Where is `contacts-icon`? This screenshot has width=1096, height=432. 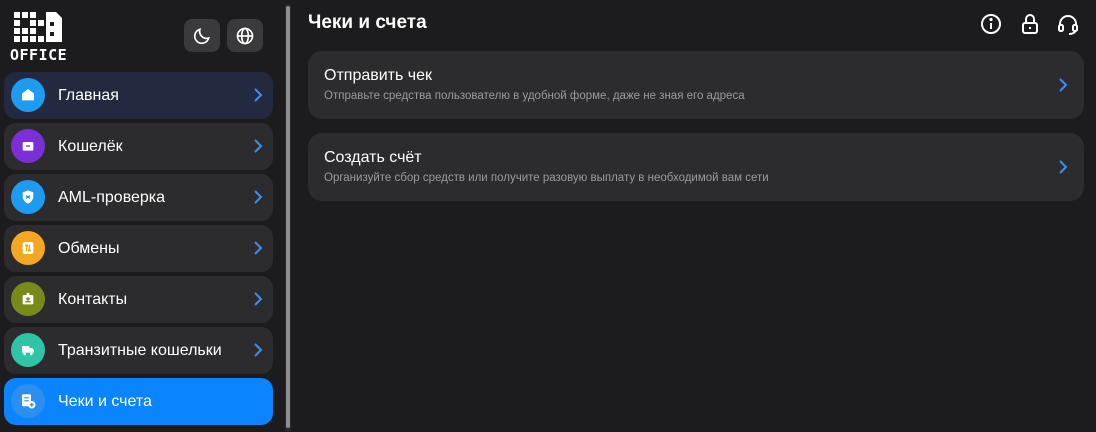 contacts-icon is located at coordinates (28, 299).